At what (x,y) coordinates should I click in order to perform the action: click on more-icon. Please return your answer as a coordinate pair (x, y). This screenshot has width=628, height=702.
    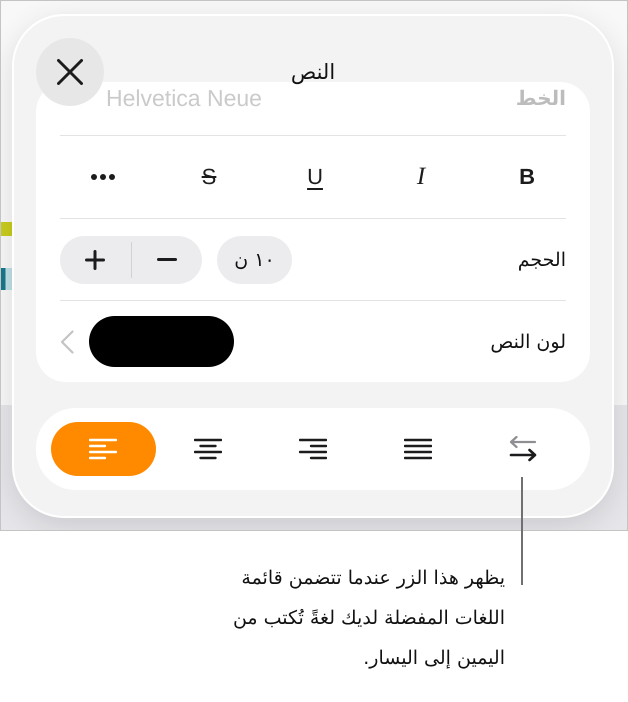
    Looking at the image, I should click on (103, 177).